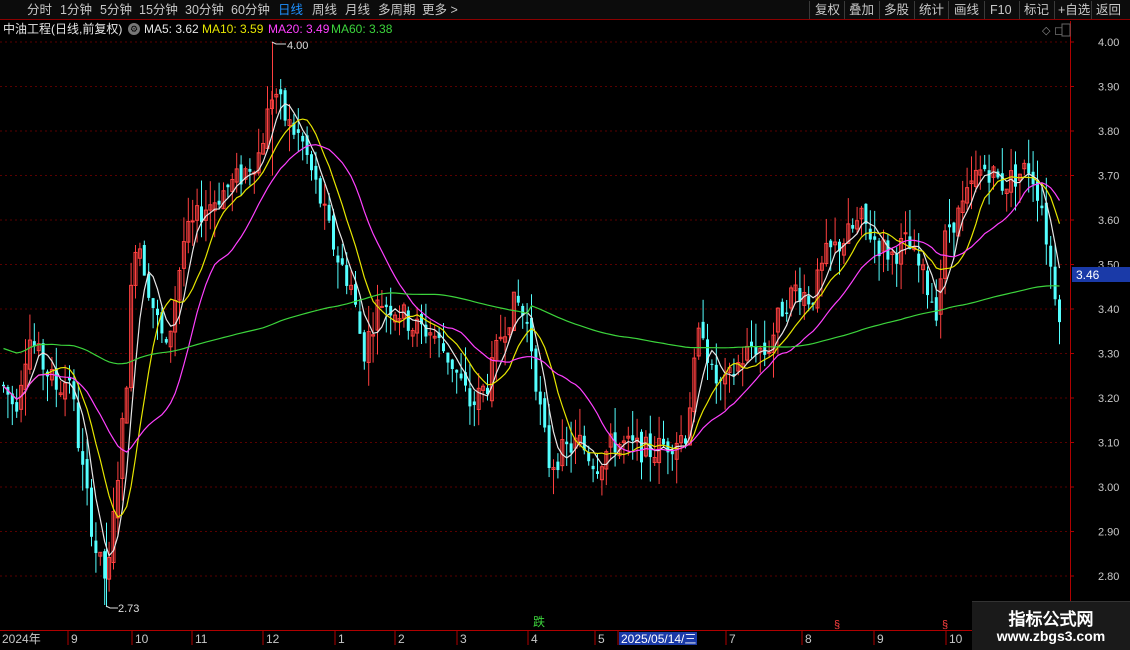 The height and width of the screenshot is (650, 1130). Describe the element at coordinates (278, 43) in the screenshot. I see `high-pointer` at that location.